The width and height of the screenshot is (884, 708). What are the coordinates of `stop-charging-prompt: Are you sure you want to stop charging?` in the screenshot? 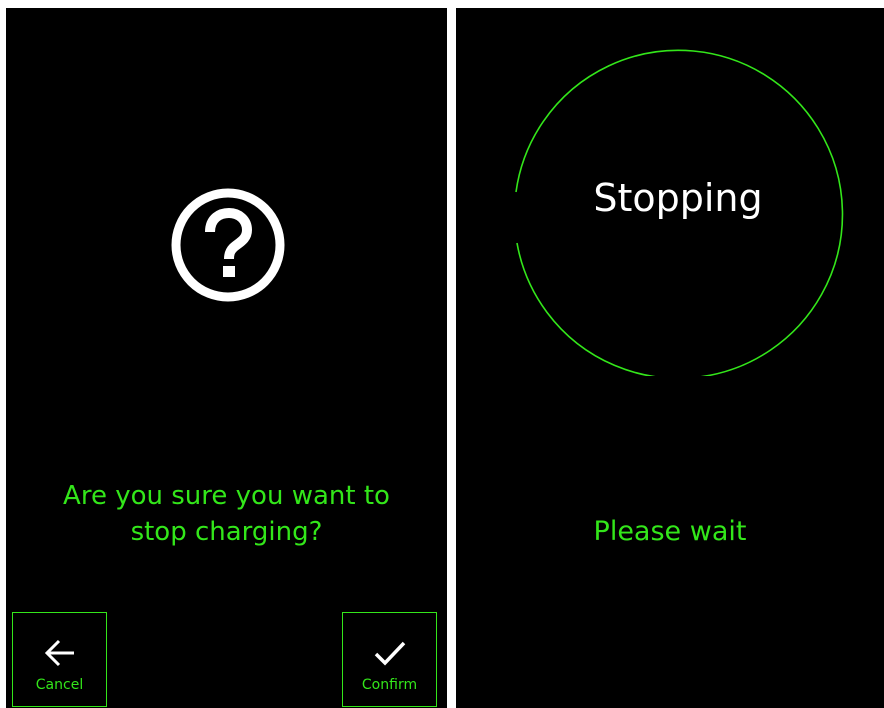 It's located at (226, 514).